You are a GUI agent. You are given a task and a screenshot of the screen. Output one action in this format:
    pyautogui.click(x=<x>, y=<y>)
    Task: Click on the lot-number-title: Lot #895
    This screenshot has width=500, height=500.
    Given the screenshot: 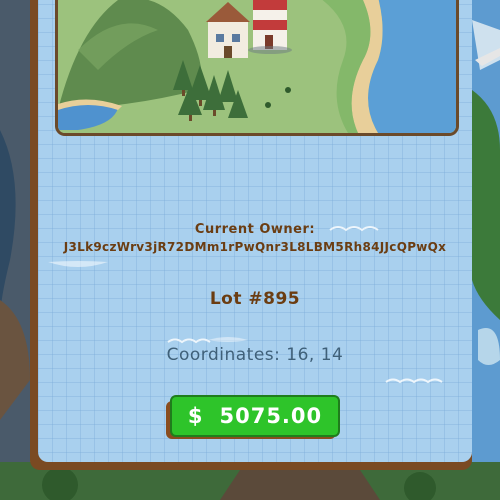 What is the action you would take?
    pyautogui.click(x=255, y=299)
    